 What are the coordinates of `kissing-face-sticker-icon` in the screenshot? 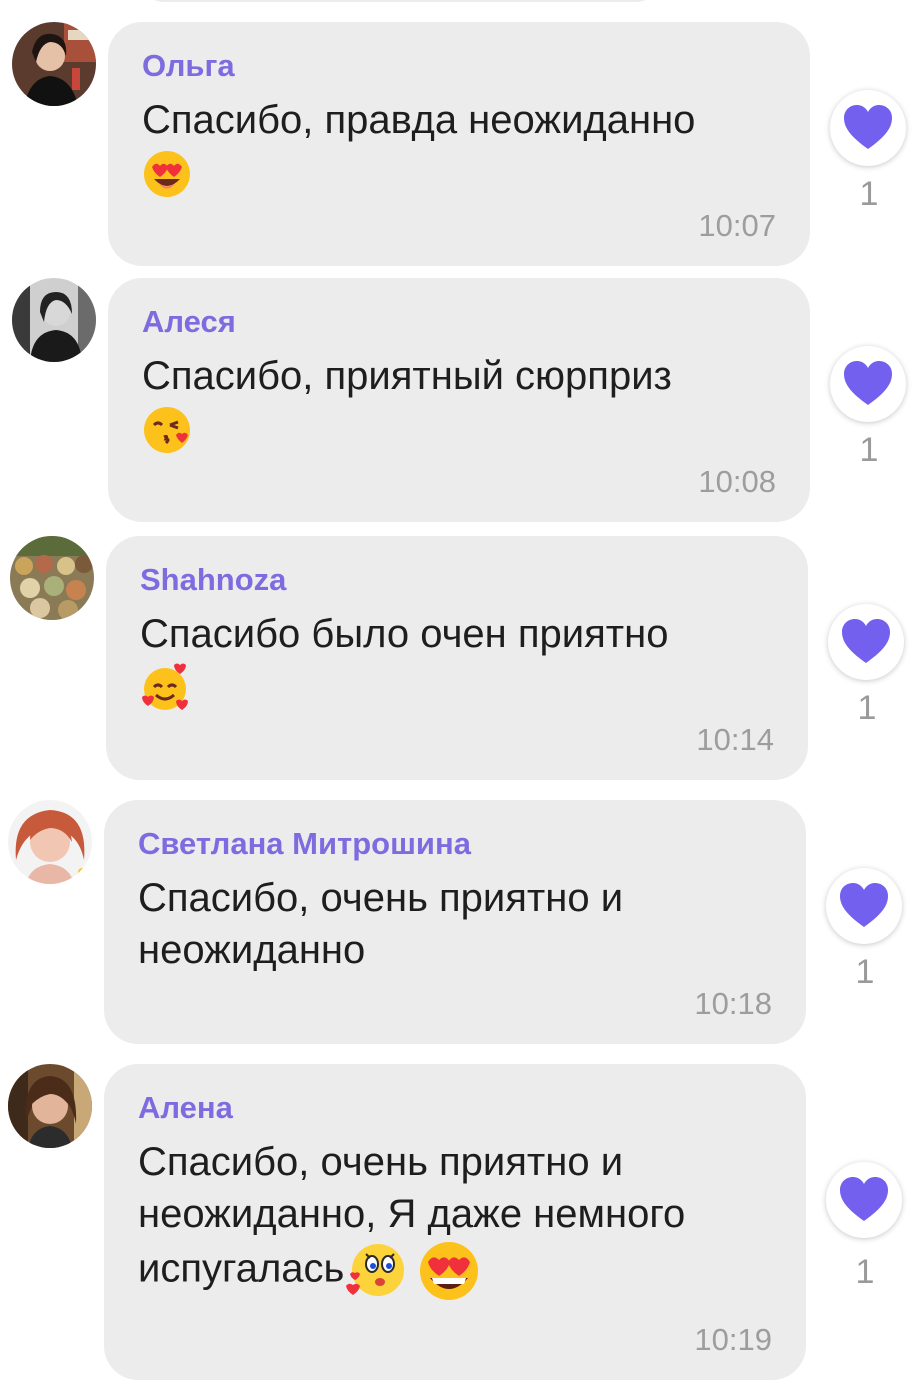 It's located at (375, 1271).